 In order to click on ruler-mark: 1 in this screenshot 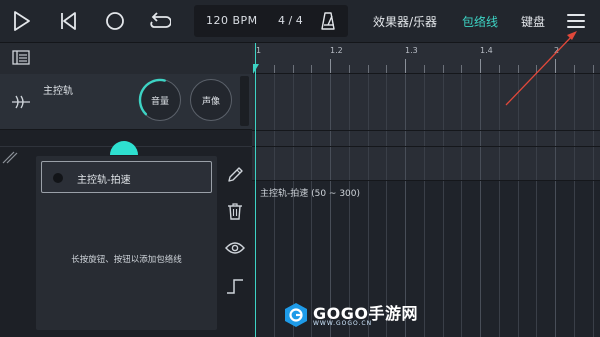, I will do `click(259, 50)`.